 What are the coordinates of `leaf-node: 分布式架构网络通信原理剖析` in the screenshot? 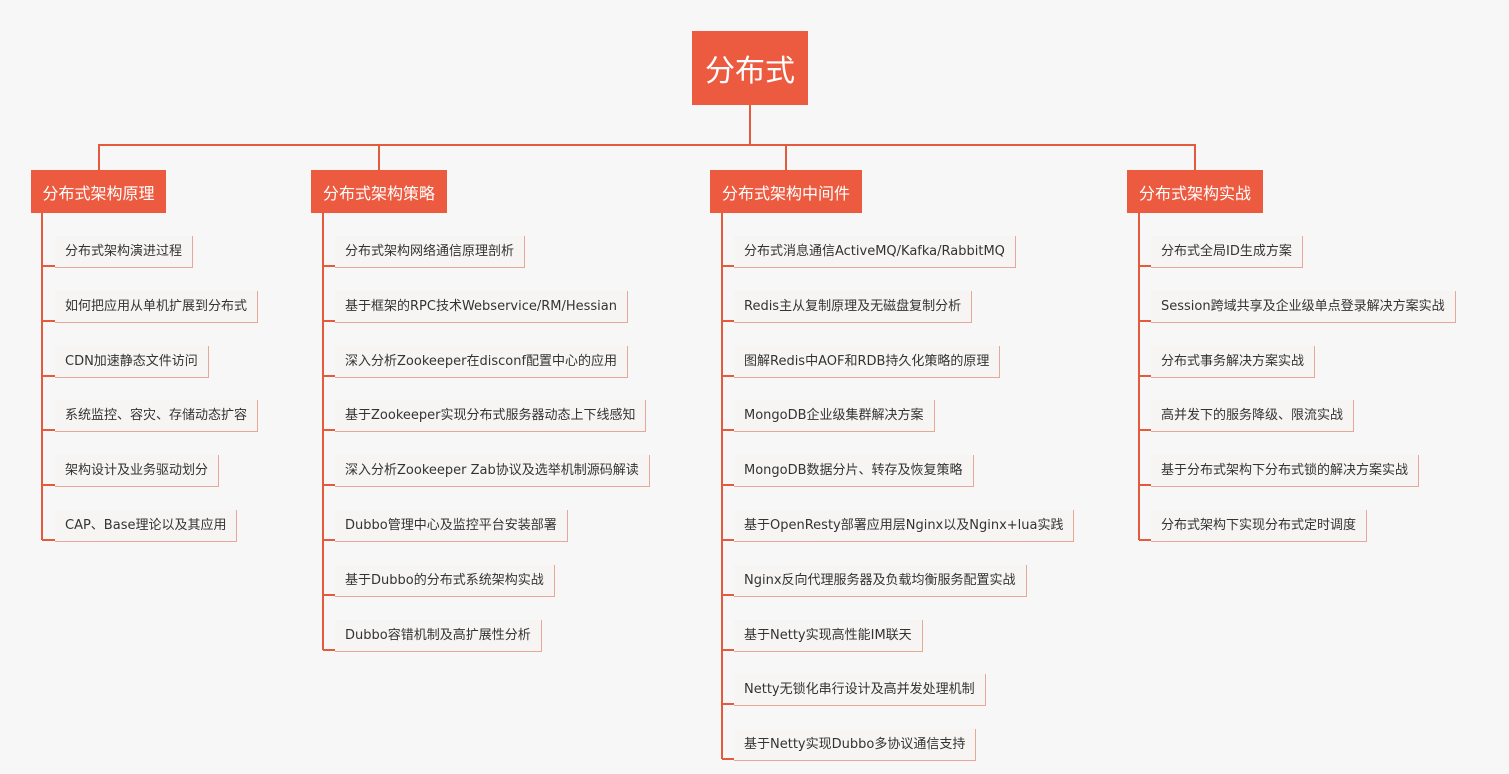 It's located at (430, 252).